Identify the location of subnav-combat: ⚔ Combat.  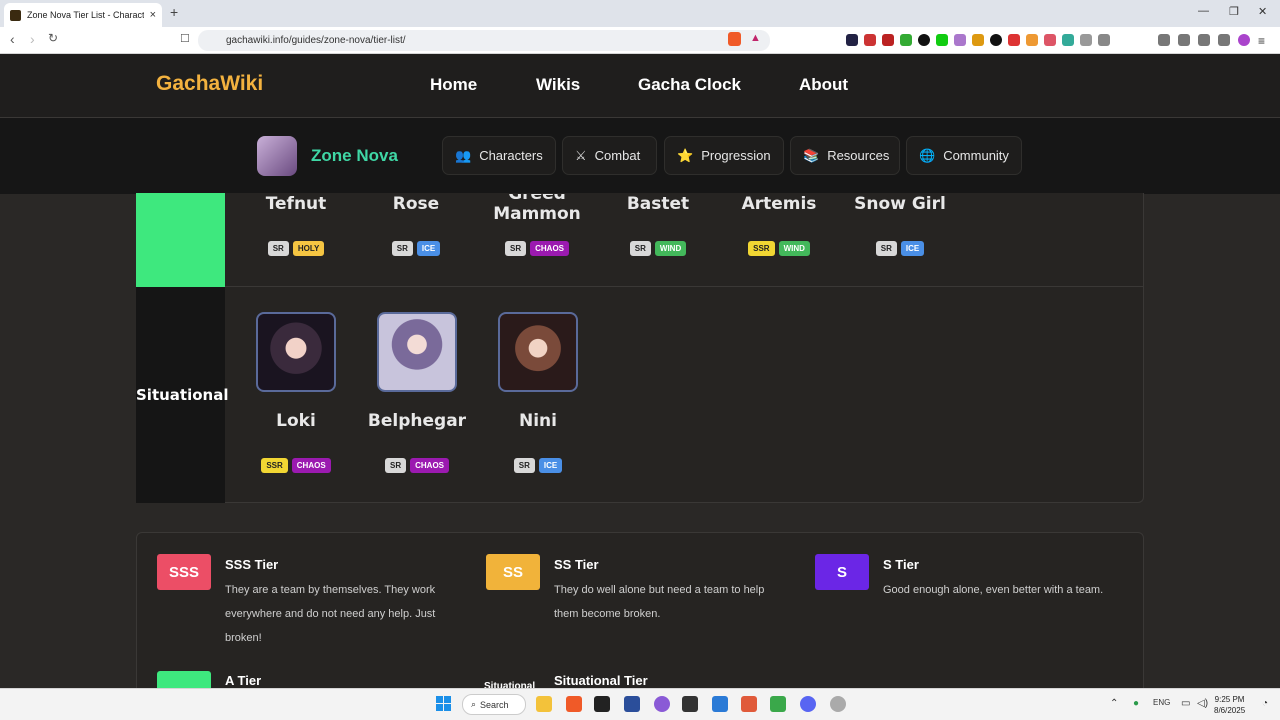
(609, 155).